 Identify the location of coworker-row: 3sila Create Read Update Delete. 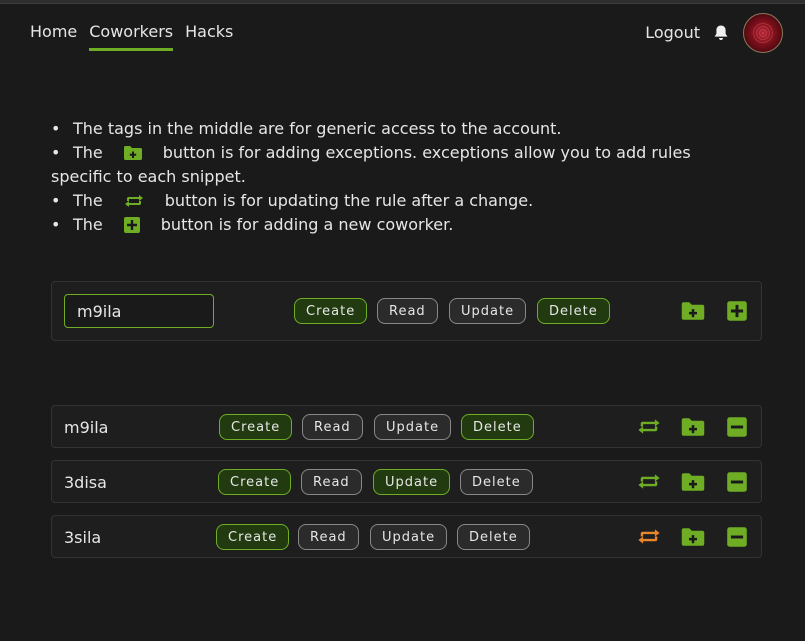
(406, 536).